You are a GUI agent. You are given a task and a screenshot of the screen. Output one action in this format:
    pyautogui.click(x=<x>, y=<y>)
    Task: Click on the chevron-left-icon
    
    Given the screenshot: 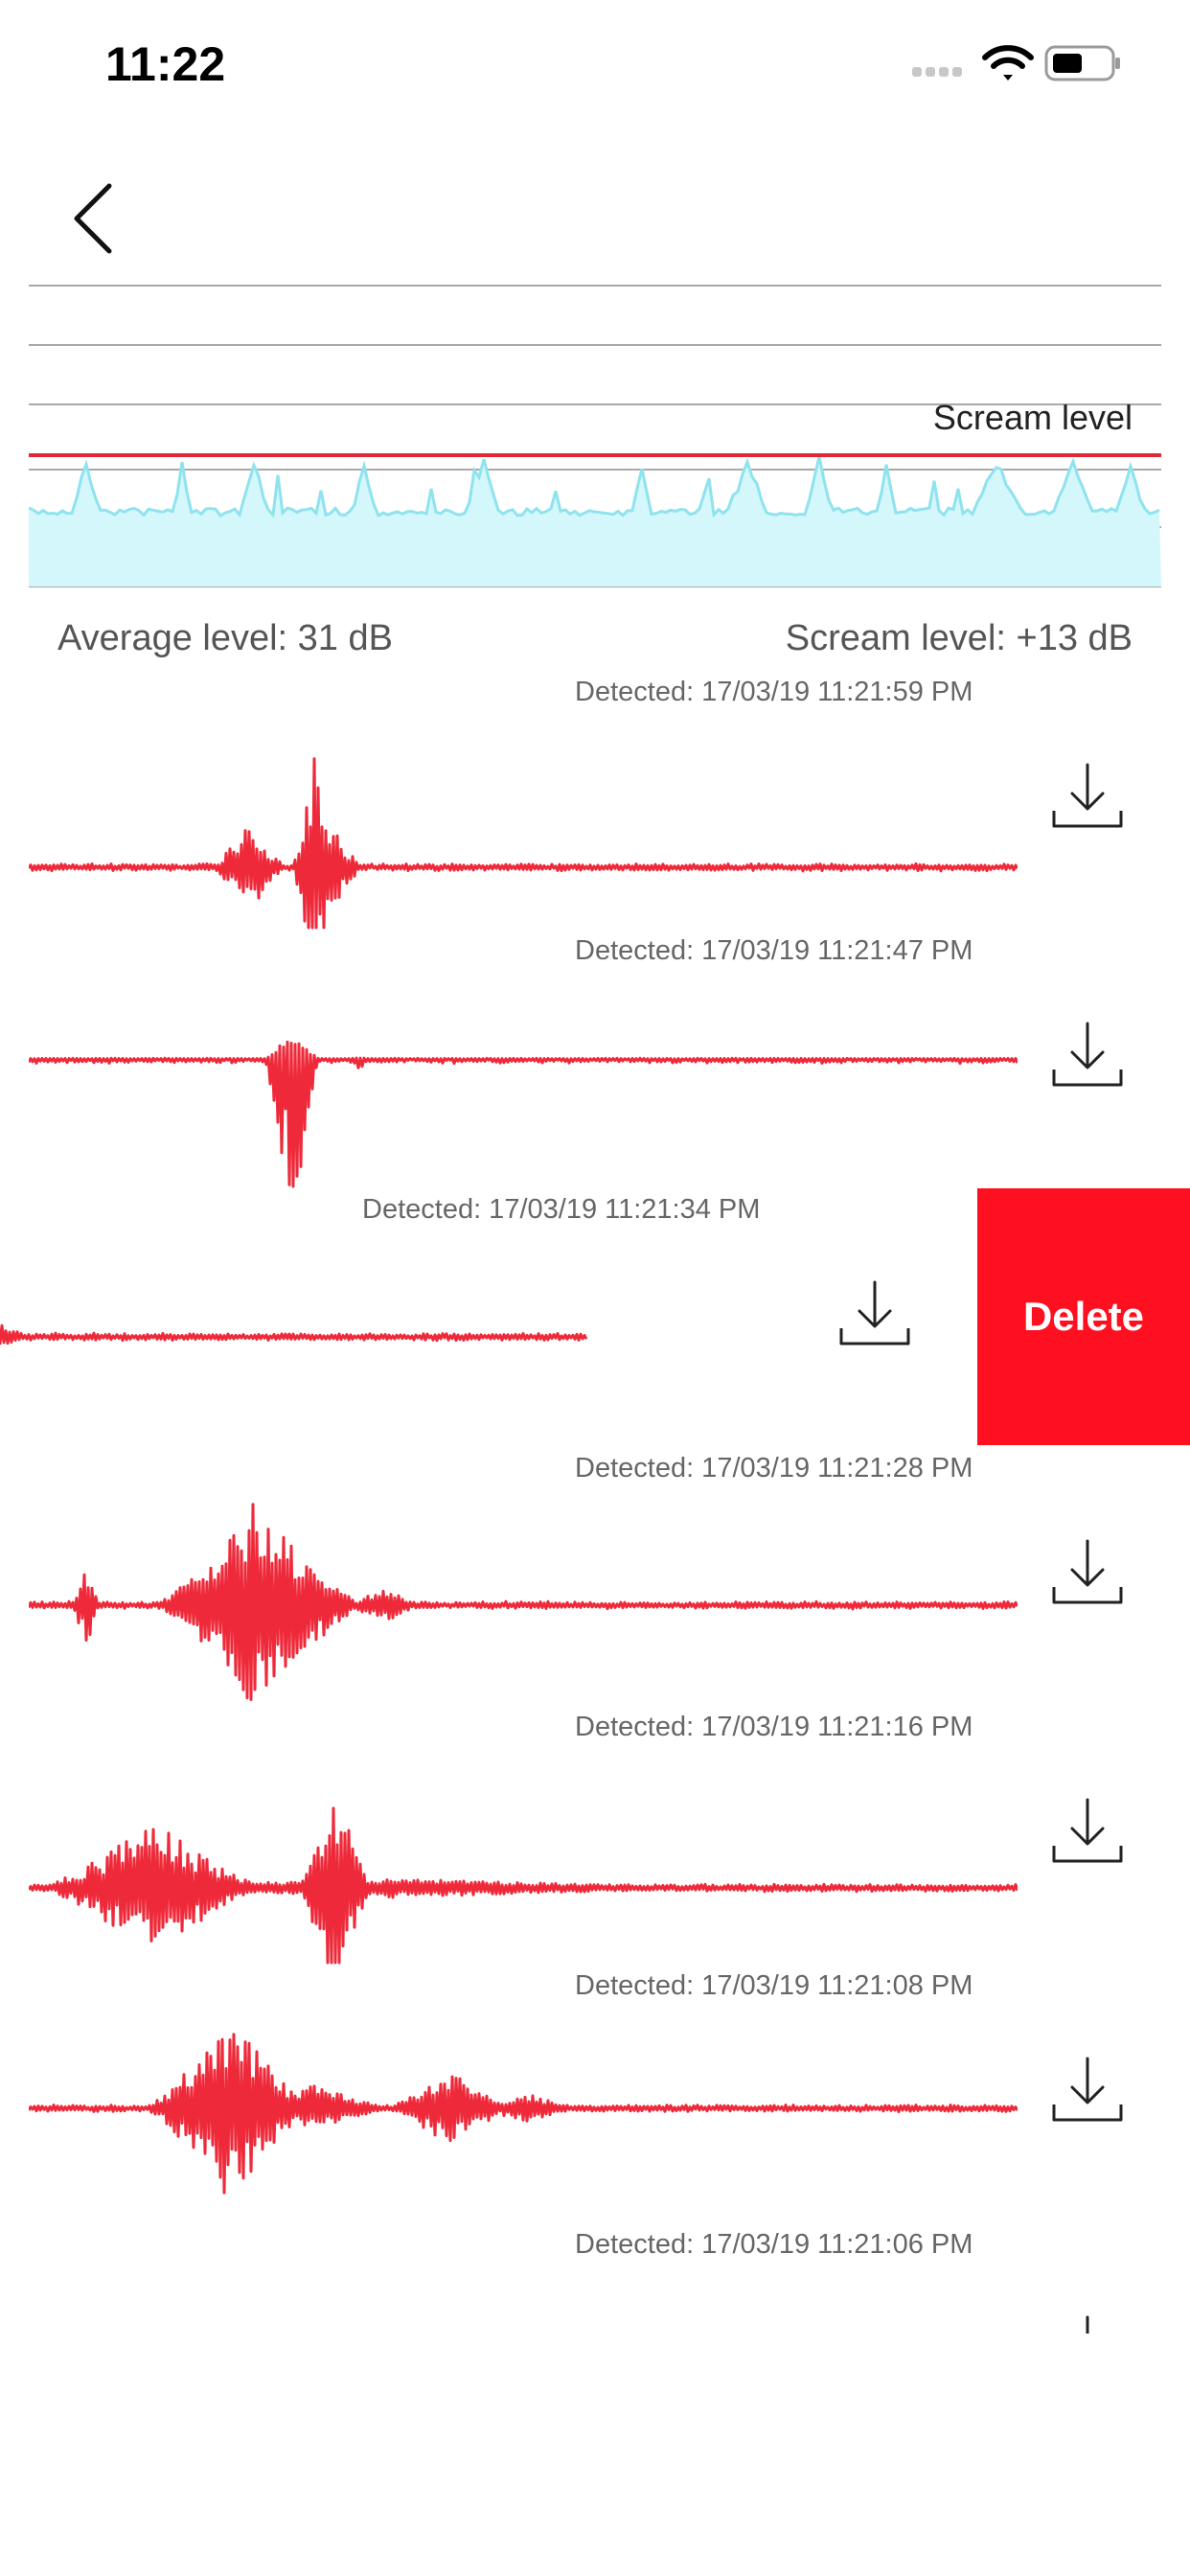 What is the action you would take?
    pyautogui.click(x=93, y=218)
    